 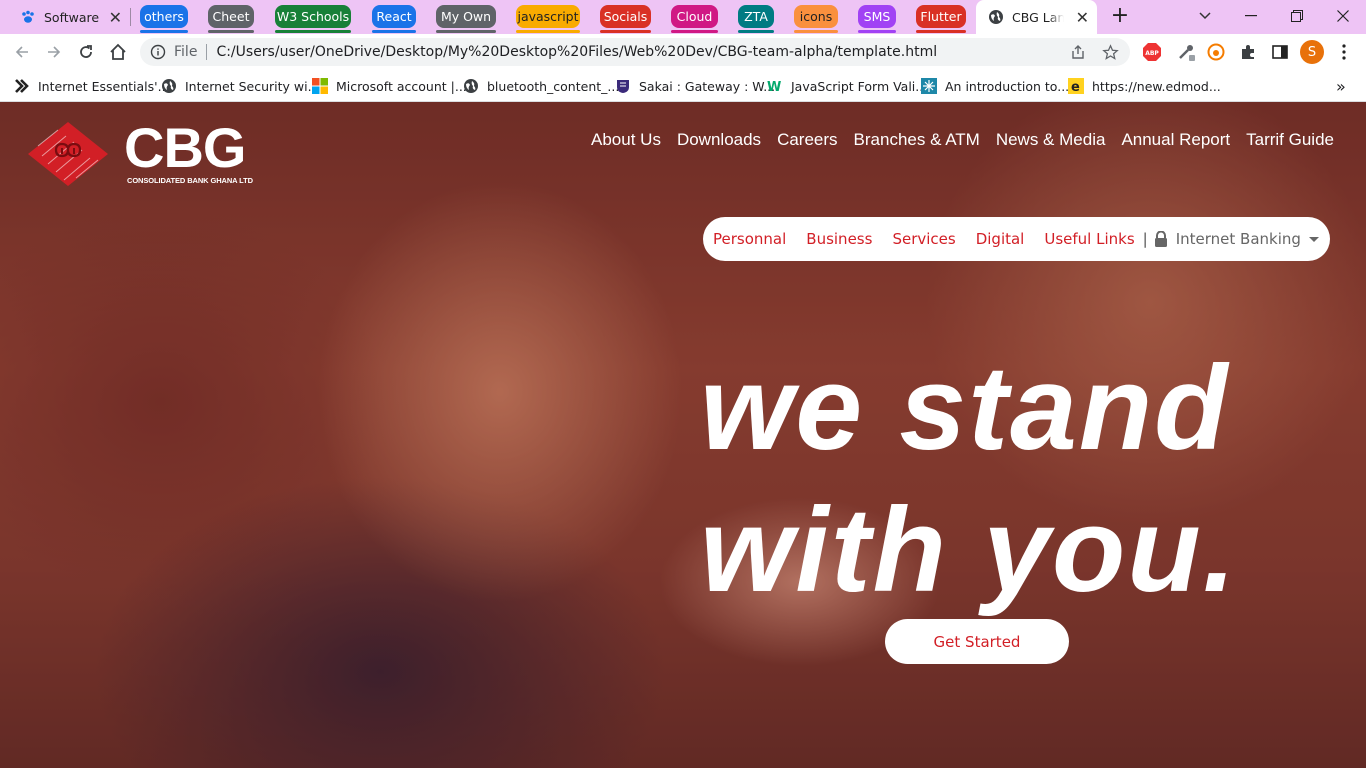 I want to click on tab-group-icons: icons, so click(x=816, y=19).